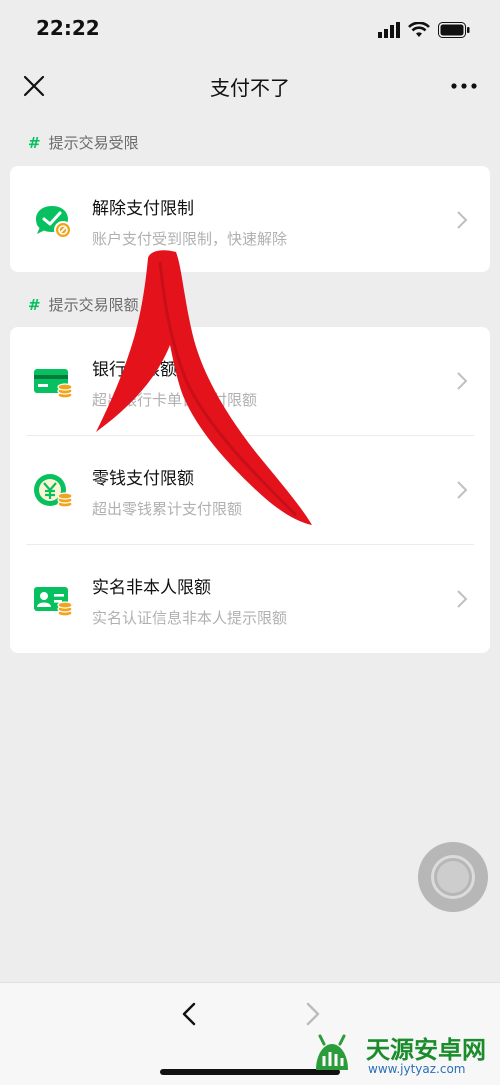  What do you see at coordinates (464, 86) in the screenshot?
I see `more-icon` at bounding box center [464, 86].